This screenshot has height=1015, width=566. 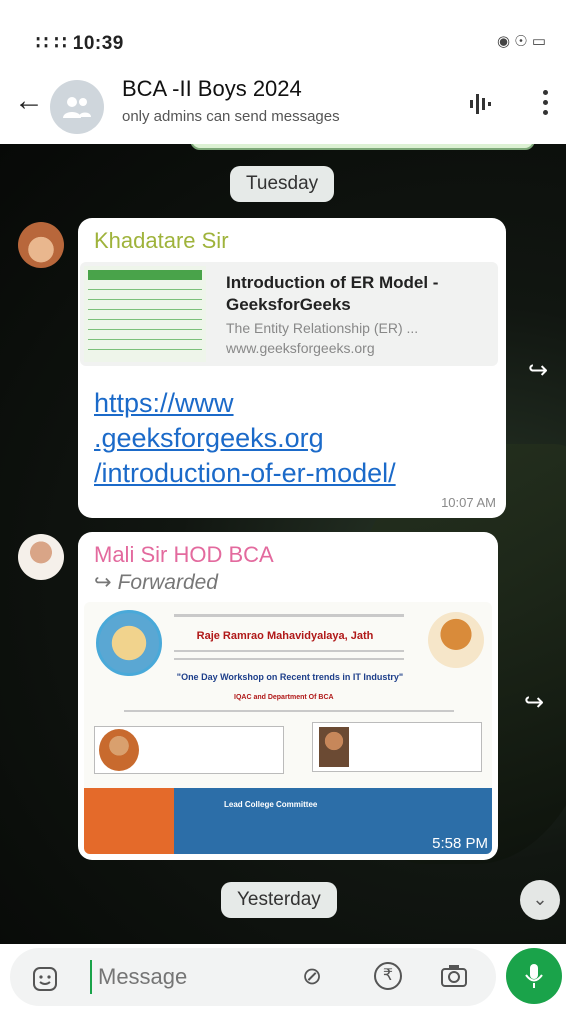 What do you see at coordinates (332, 293) in the screenshot?
I see `preview-title: Introduction of ER Model - GeeksforGeeks` at bounding box center [332, 293].